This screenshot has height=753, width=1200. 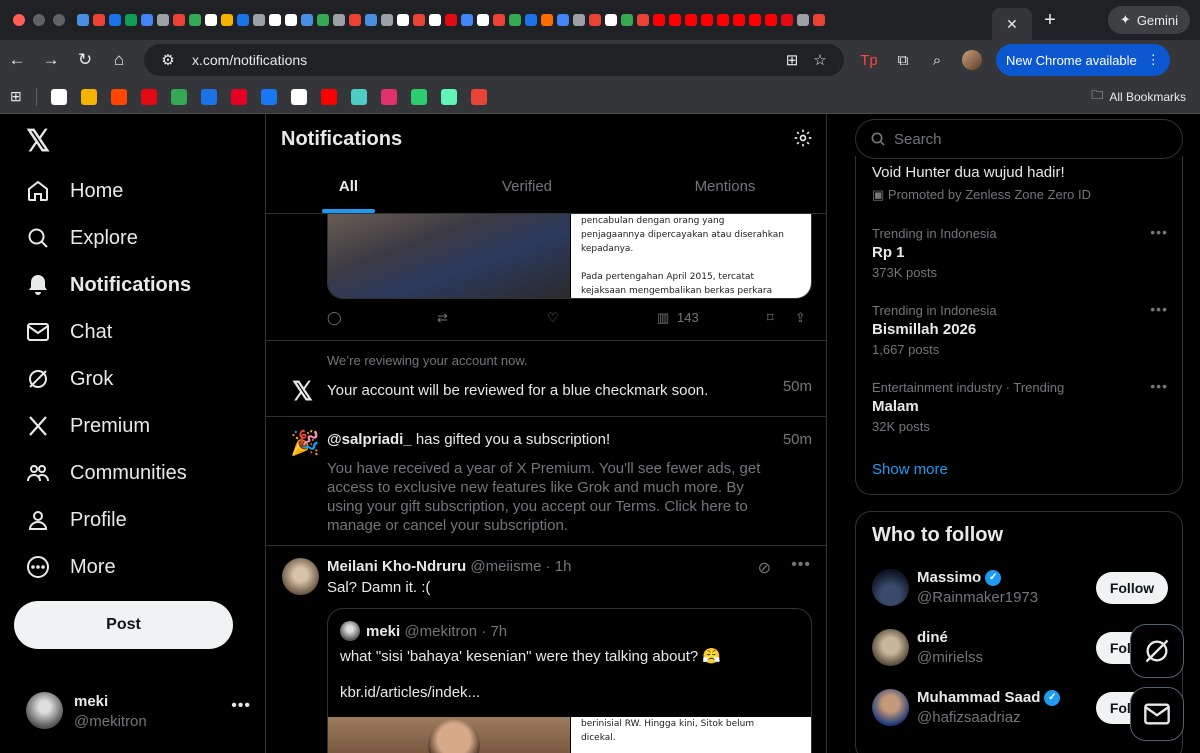 What do you see at coordinates (910, 469) in the screenshot?
I see `show-more-link: Show more` at bounding box center [910, 469].